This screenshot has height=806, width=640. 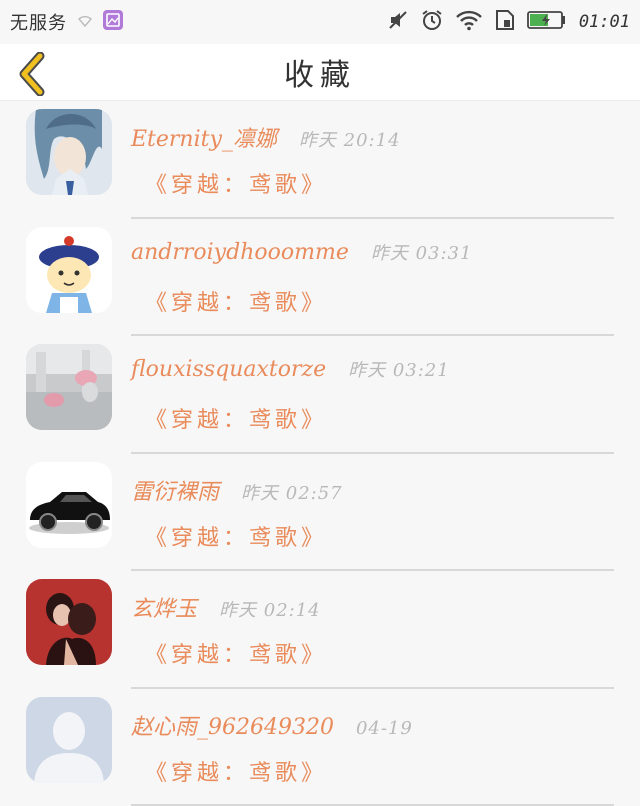 What do you see at coordinates (384, 728) in the screenshot?
I see `timestamp: 04-19` at bounding box center [384, 728].